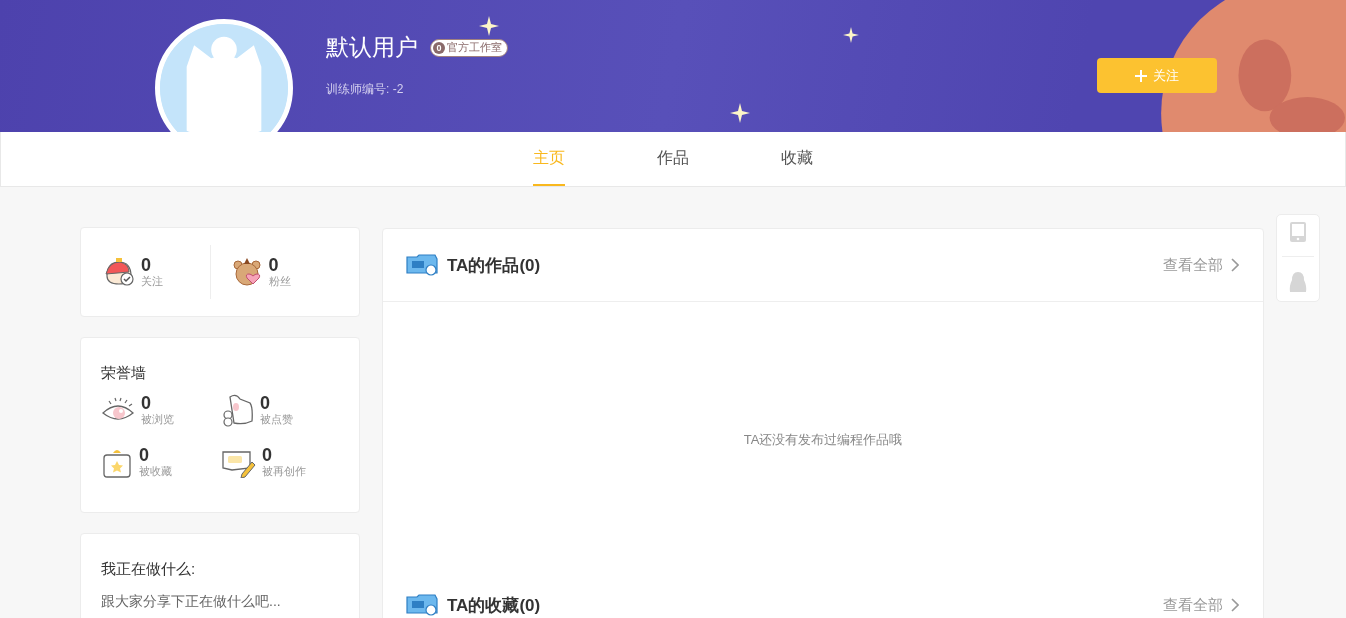  I want to click on honor-title: 荣誉墙, so click(124, 373).